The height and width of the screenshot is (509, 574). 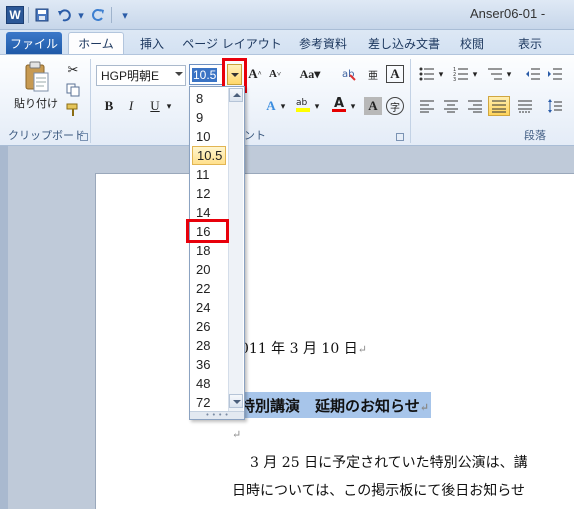 I want to click on font-color-dropdown-icon: ▾, so click(x=353, y=106).